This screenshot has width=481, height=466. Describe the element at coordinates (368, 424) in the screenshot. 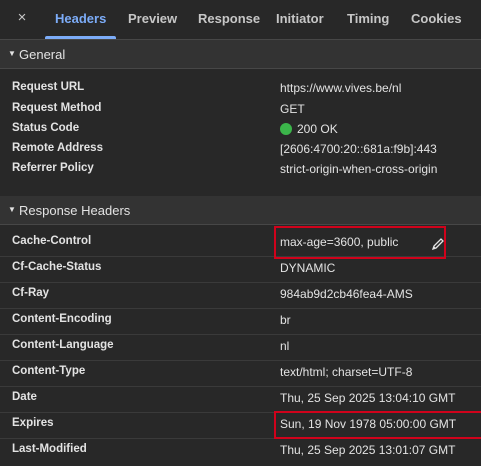

I see `header-value: Sun, 19 Nov 1978 05:00:00 GMT` at that location.